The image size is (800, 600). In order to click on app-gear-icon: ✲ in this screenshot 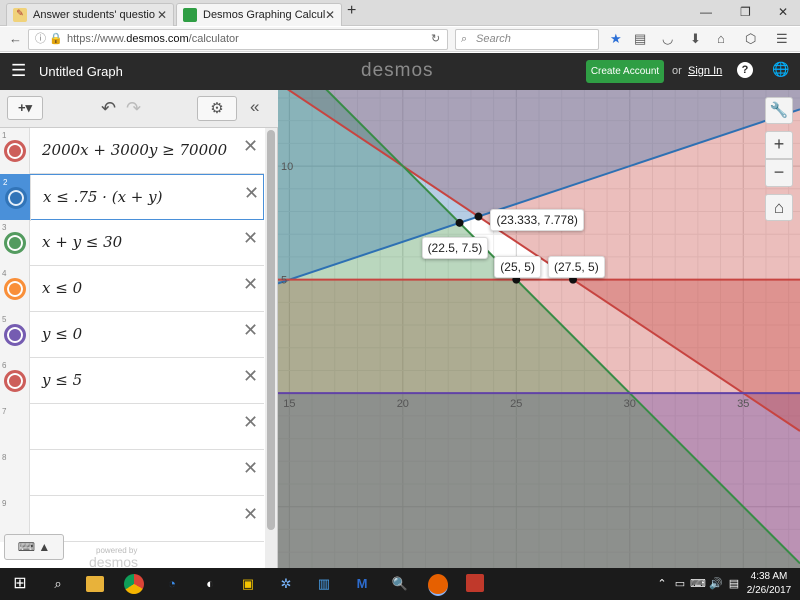, I will do `click(286, 584)`.